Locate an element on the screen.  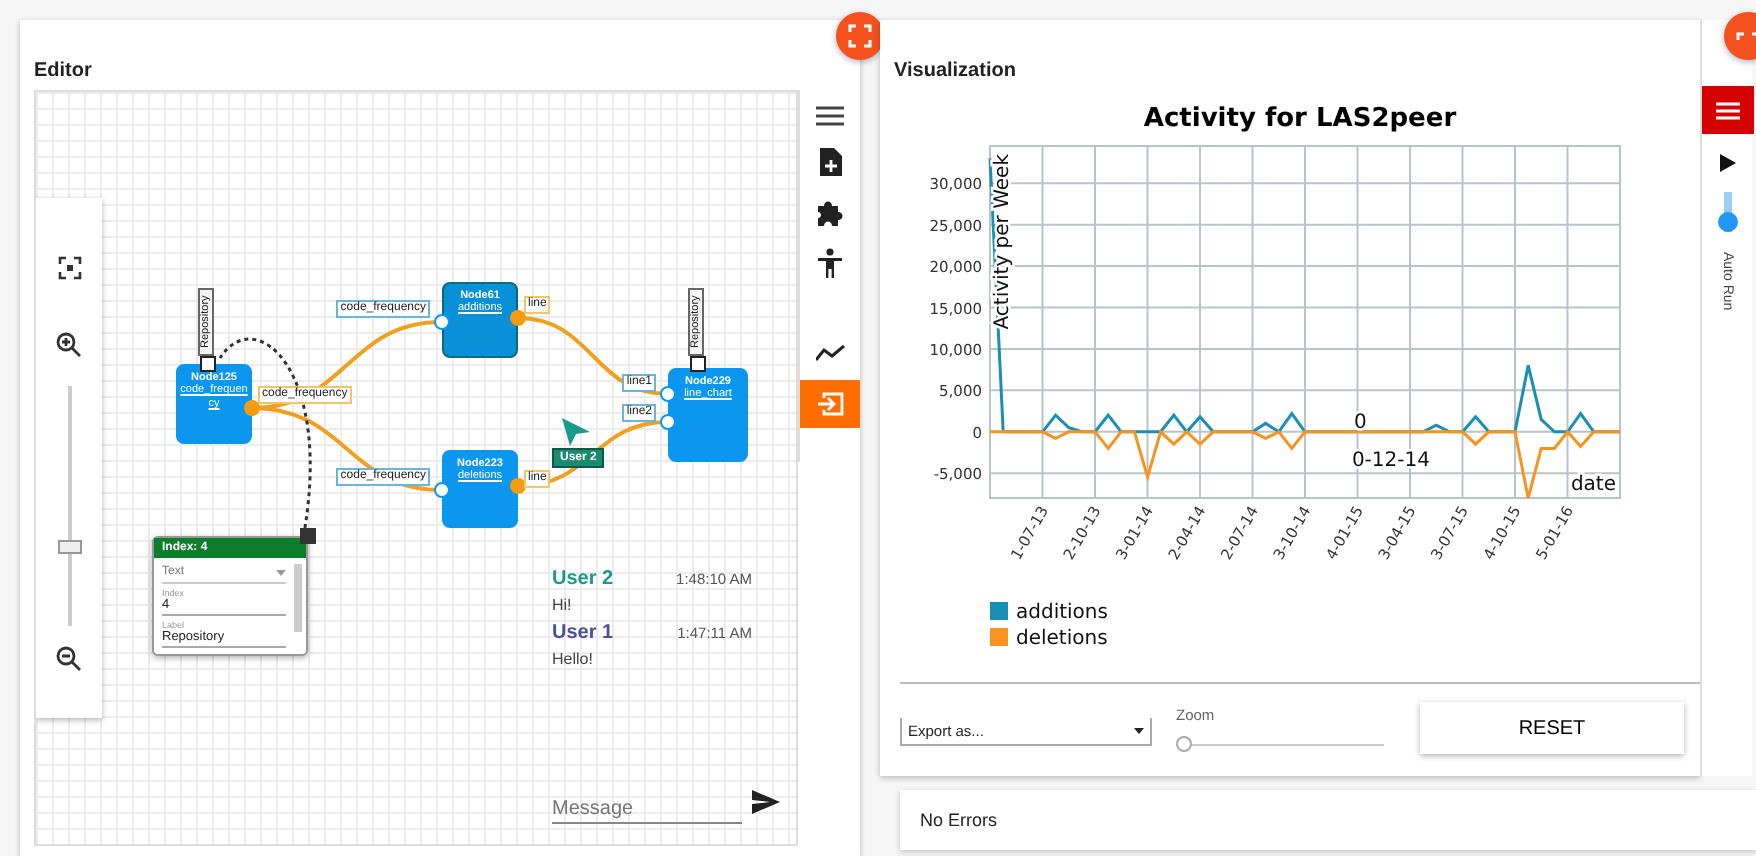
scrollbar is located at coordinates (298, 598).